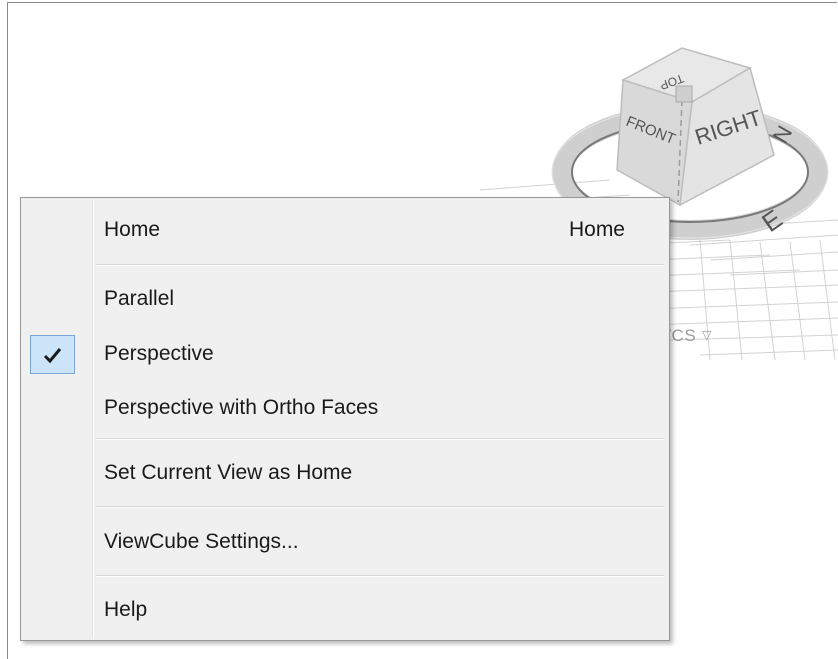 Image resolution: width=838 pixels, height=659 pixels. What do you see at coordinates (345, 230) in the screenshot?
I see `menu-item-home: Home Home` at bounding box center [345, 230].